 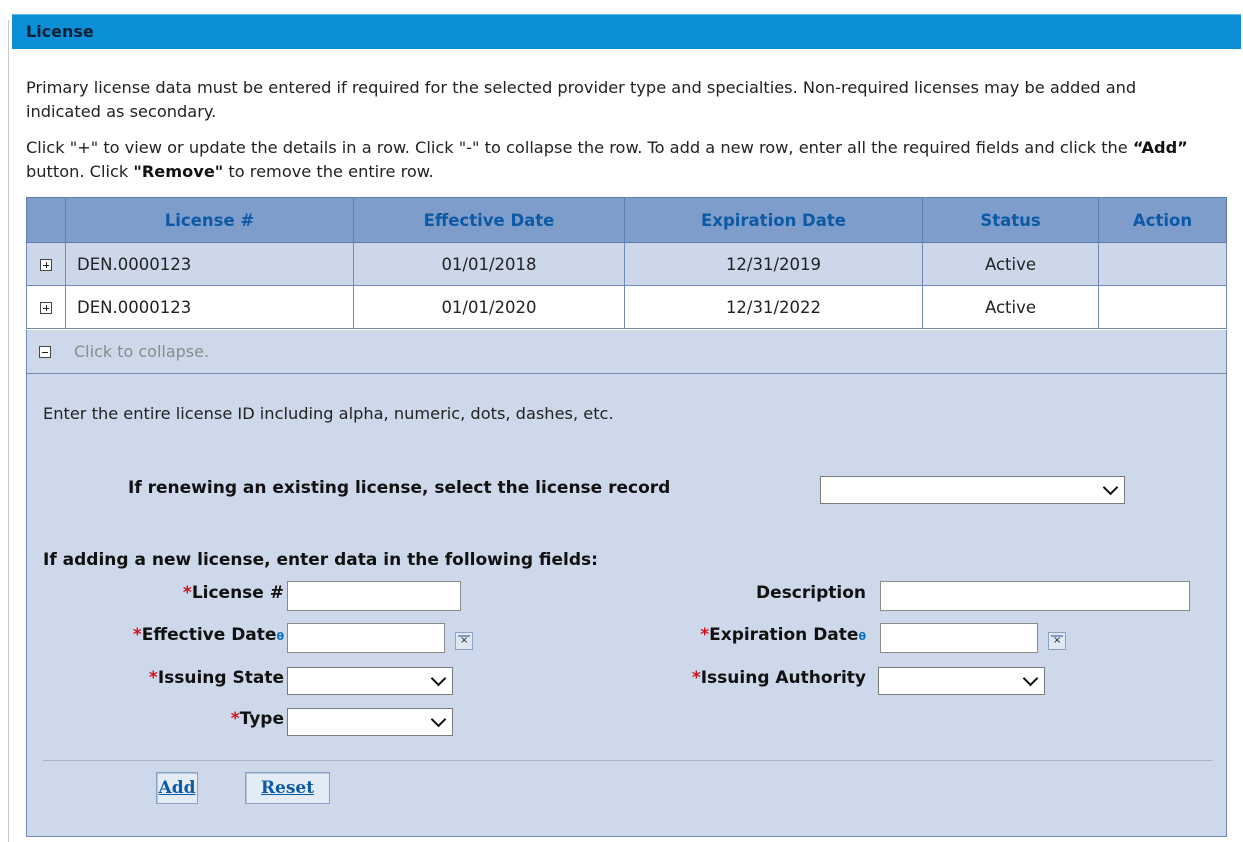 I want to click on intro-remove-keyword: "Remove", so click(x=178, y=171).